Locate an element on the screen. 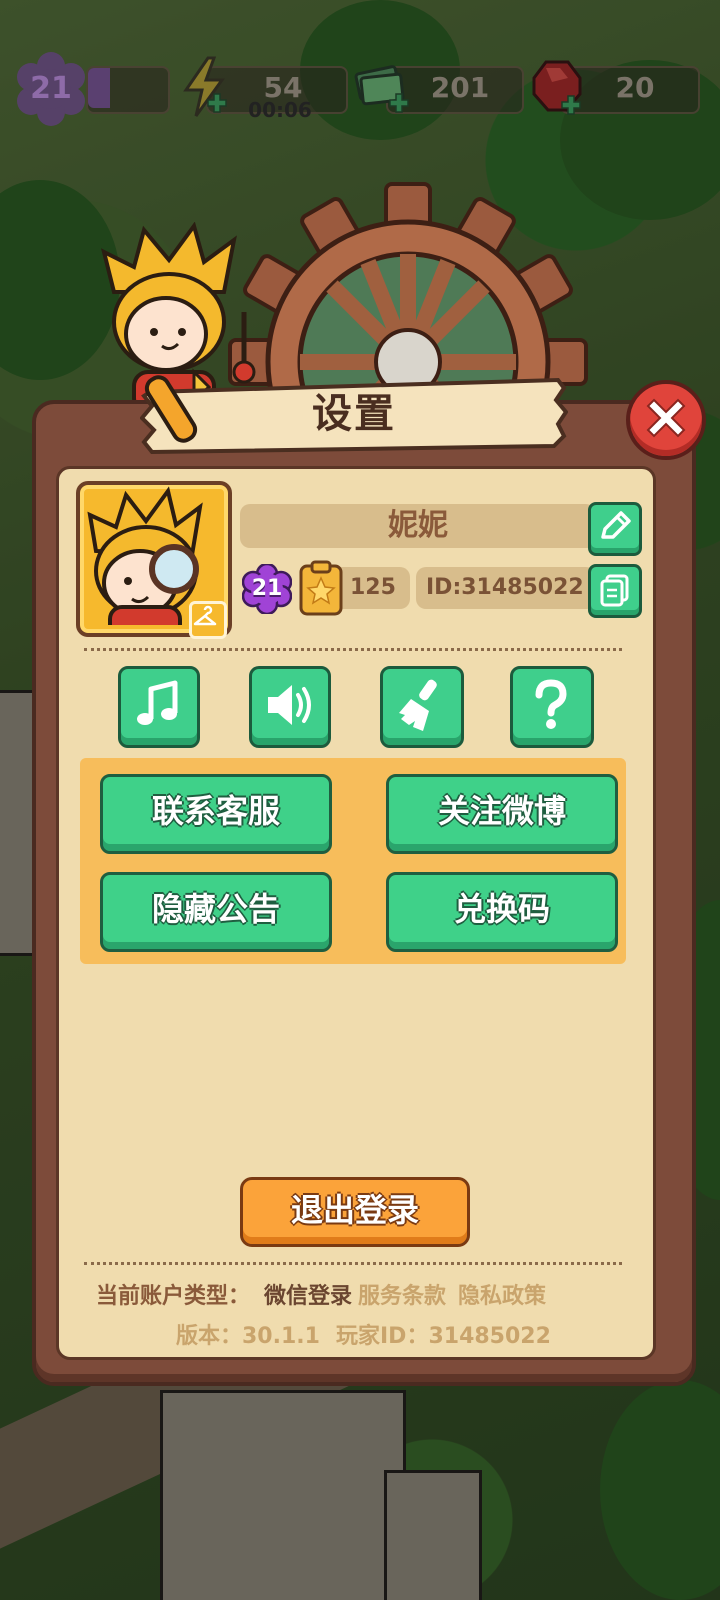 This screenshot has height=1600, width=720. follow-weibo-label: 关注微博 is located at coordinates (501, 811).